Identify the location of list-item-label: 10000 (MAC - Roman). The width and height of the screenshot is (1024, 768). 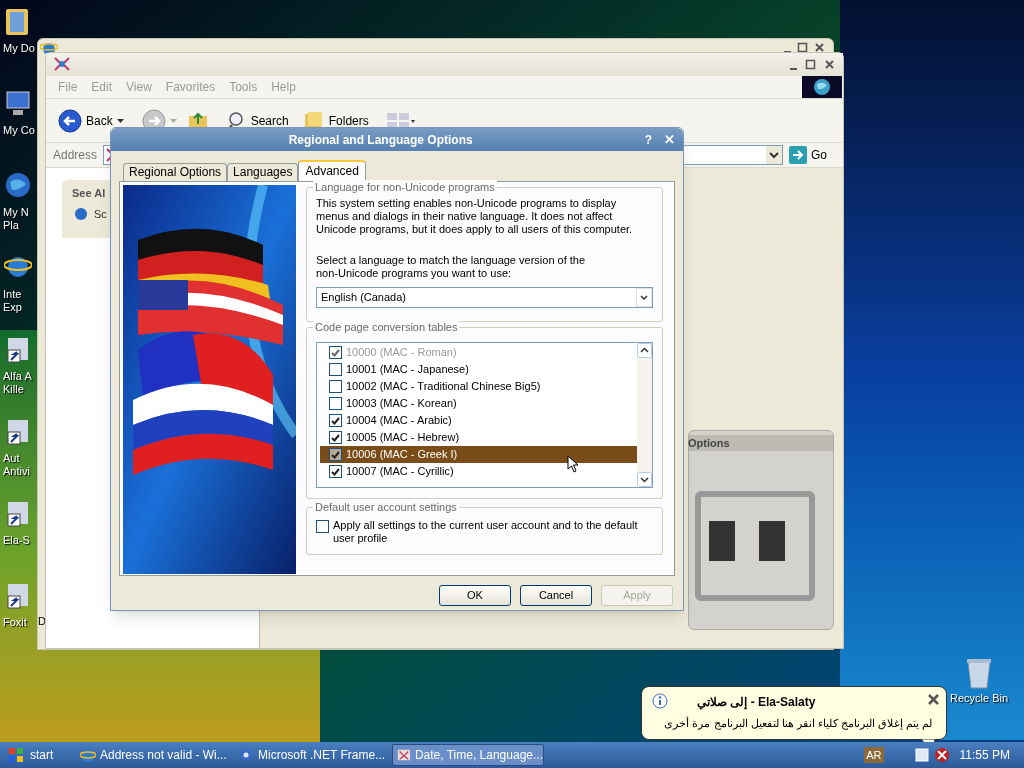
(402, 353).